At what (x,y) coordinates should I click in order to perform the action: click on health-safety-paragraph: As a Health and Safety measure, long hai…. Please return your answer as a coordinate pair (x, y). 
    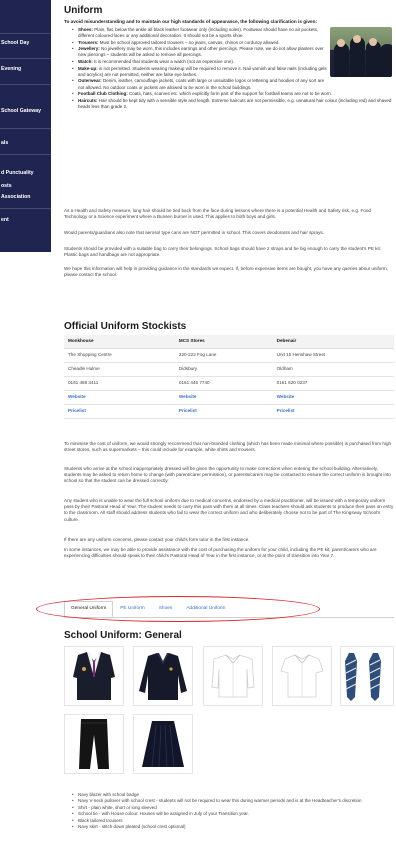
    Looking at the image, I should click on (217, 214).